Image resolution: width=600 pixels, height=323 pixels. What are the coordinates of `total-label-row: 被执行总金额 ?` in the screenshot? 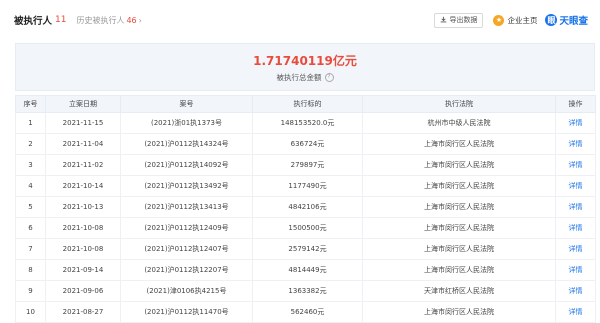 It's located at (305, 77).